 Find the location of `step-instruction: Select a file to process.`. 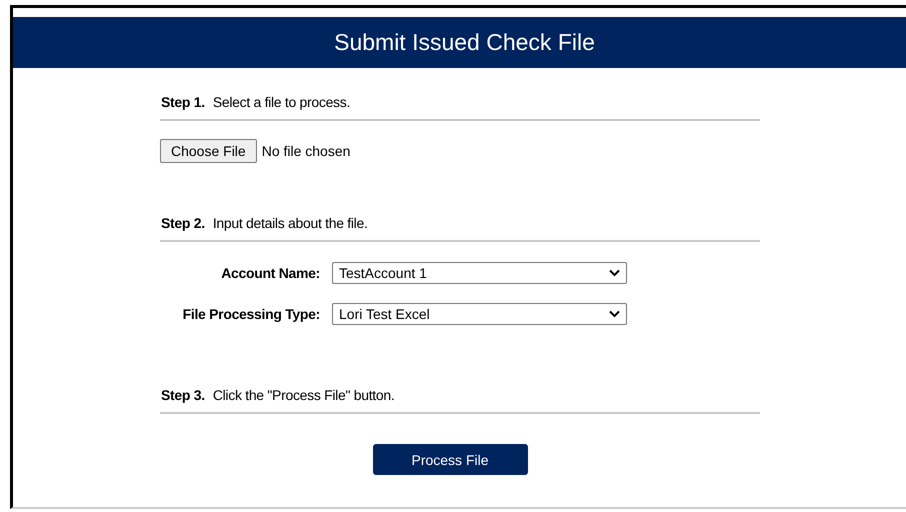

step-instruction: Select a file to process. is located at coordinates (281, 102).